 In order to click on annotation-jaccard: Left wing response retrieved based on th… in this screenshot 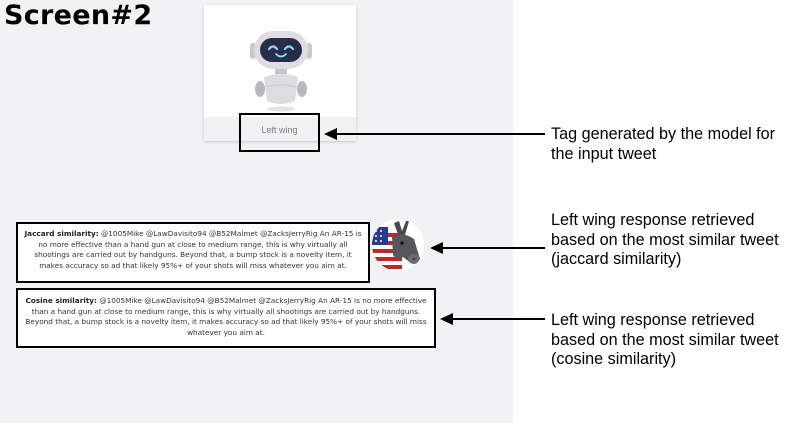, I will do `click(665, 239)`.